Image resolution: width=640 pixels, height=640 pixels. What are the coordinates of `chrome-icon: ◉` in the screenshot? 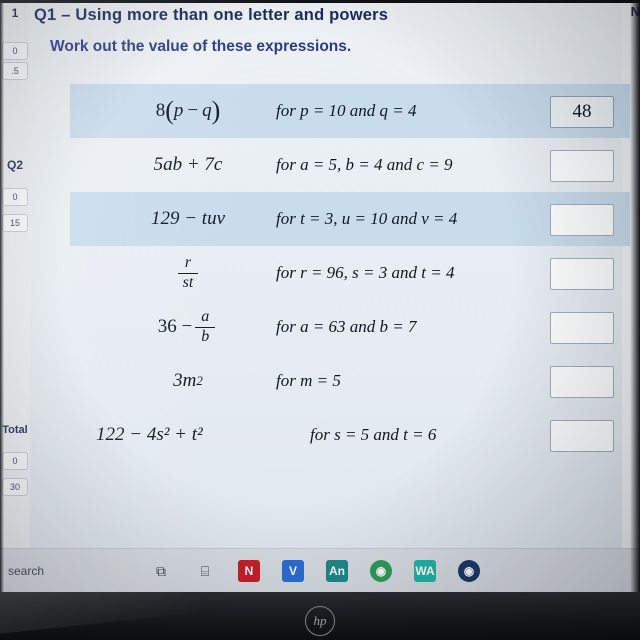 It's located at (381, 571).